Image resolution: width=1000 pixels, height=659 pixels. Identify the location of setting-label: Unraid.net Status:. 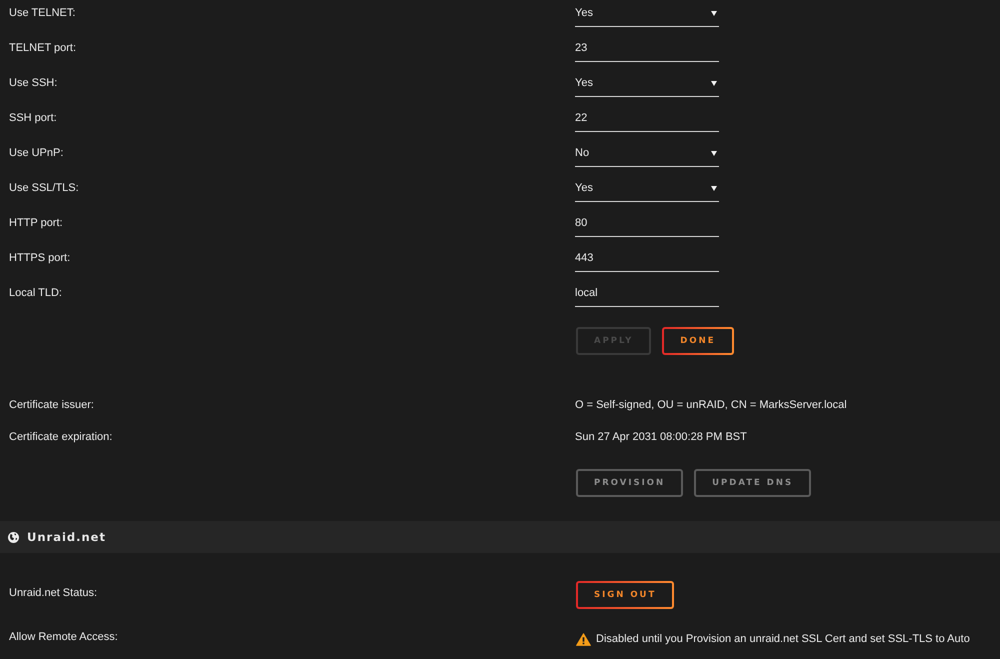
(53, 593).